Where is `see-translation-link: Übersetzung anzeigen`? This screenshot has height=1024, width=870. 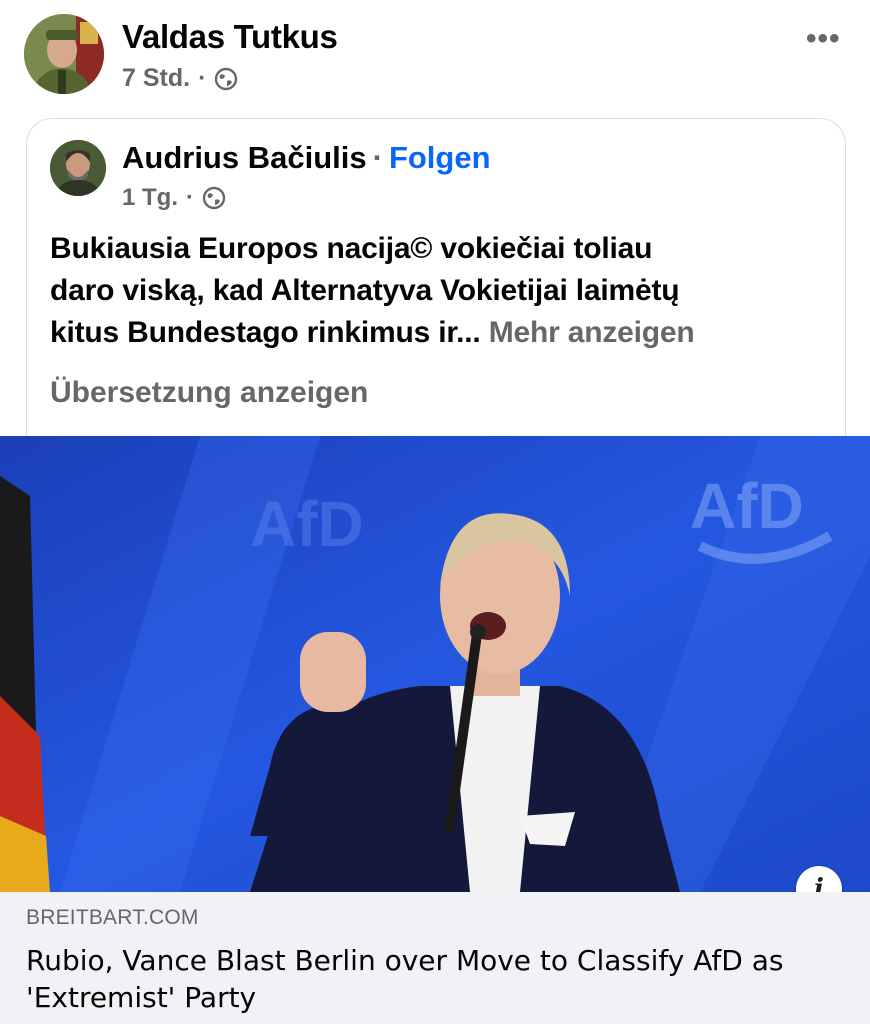 see-translation-link: Übersetzung anzeigen is located at coordinates (209, 393).